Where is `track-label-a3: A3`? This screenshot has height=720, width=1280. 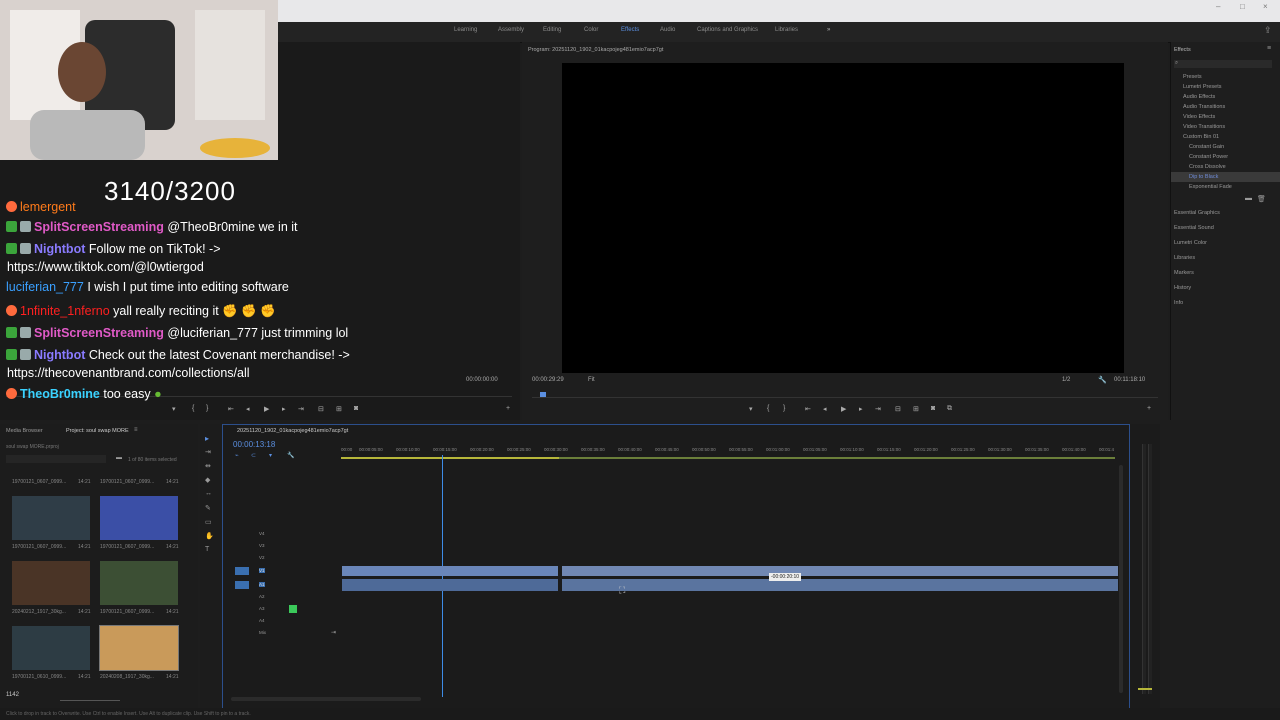
track-label-a3: A3 is located at coordinates (262, 608).